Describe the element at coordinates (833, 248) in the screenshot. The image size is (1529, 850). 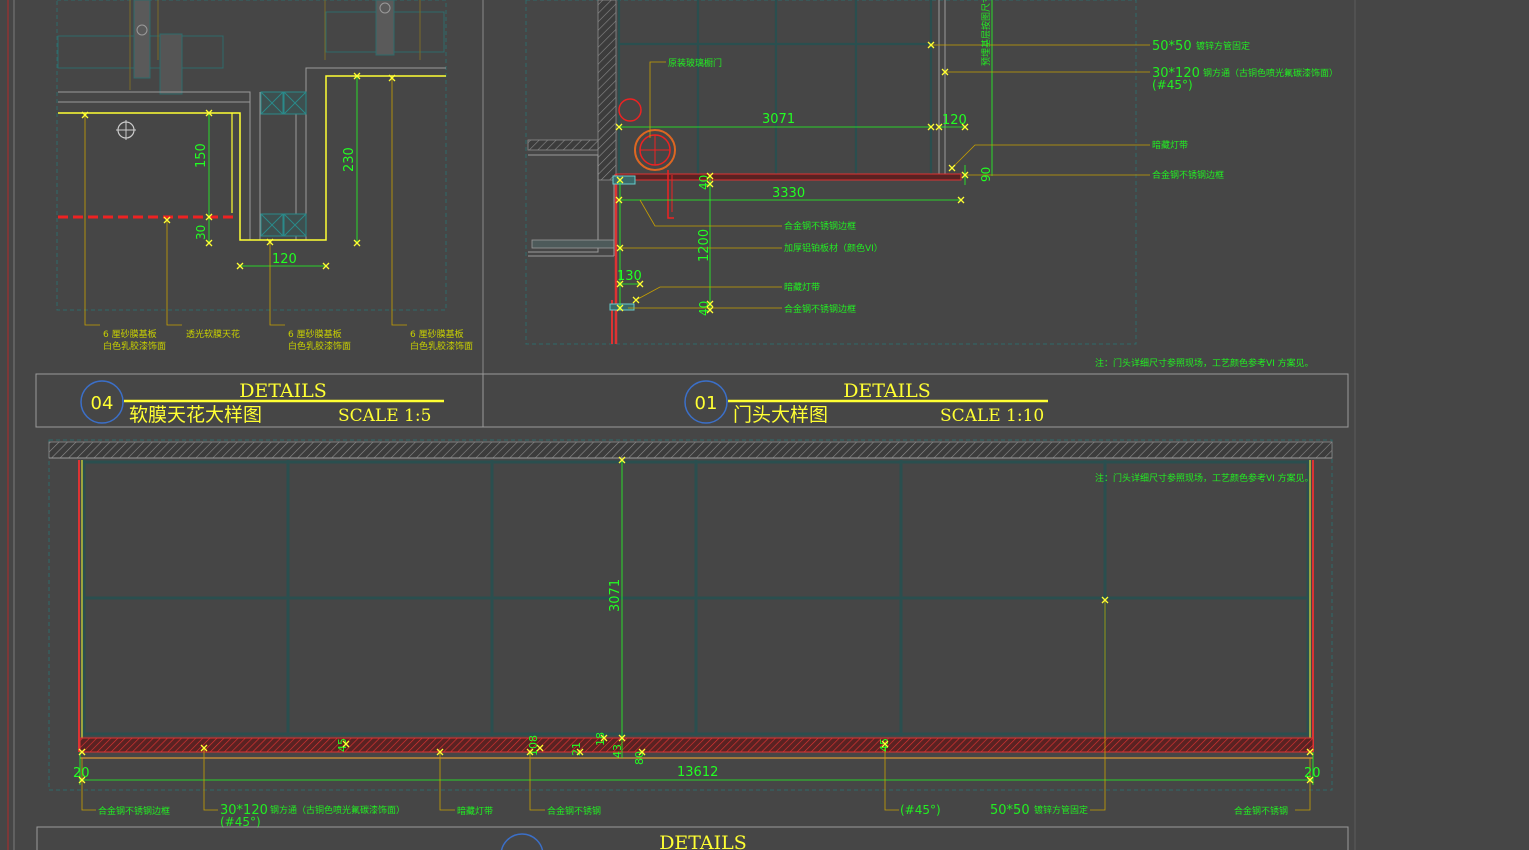
I see `callout-01-a2: 加厚铝铂板材（颜色VI）` at that location.